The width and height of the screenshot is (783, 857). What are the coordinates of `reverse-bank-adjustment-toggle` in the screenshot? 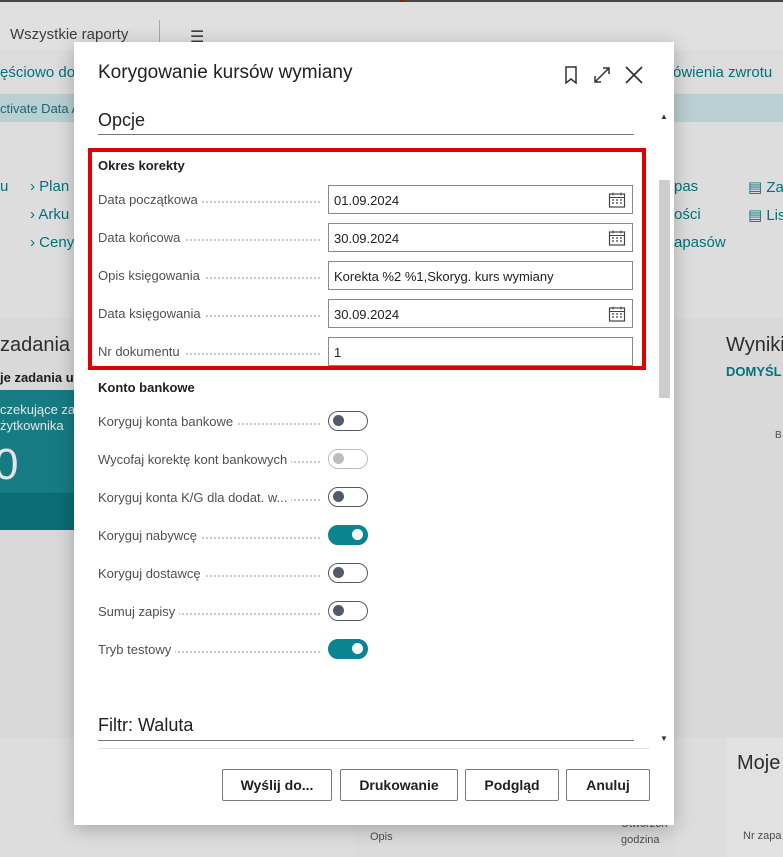 It's located at (348, 459).